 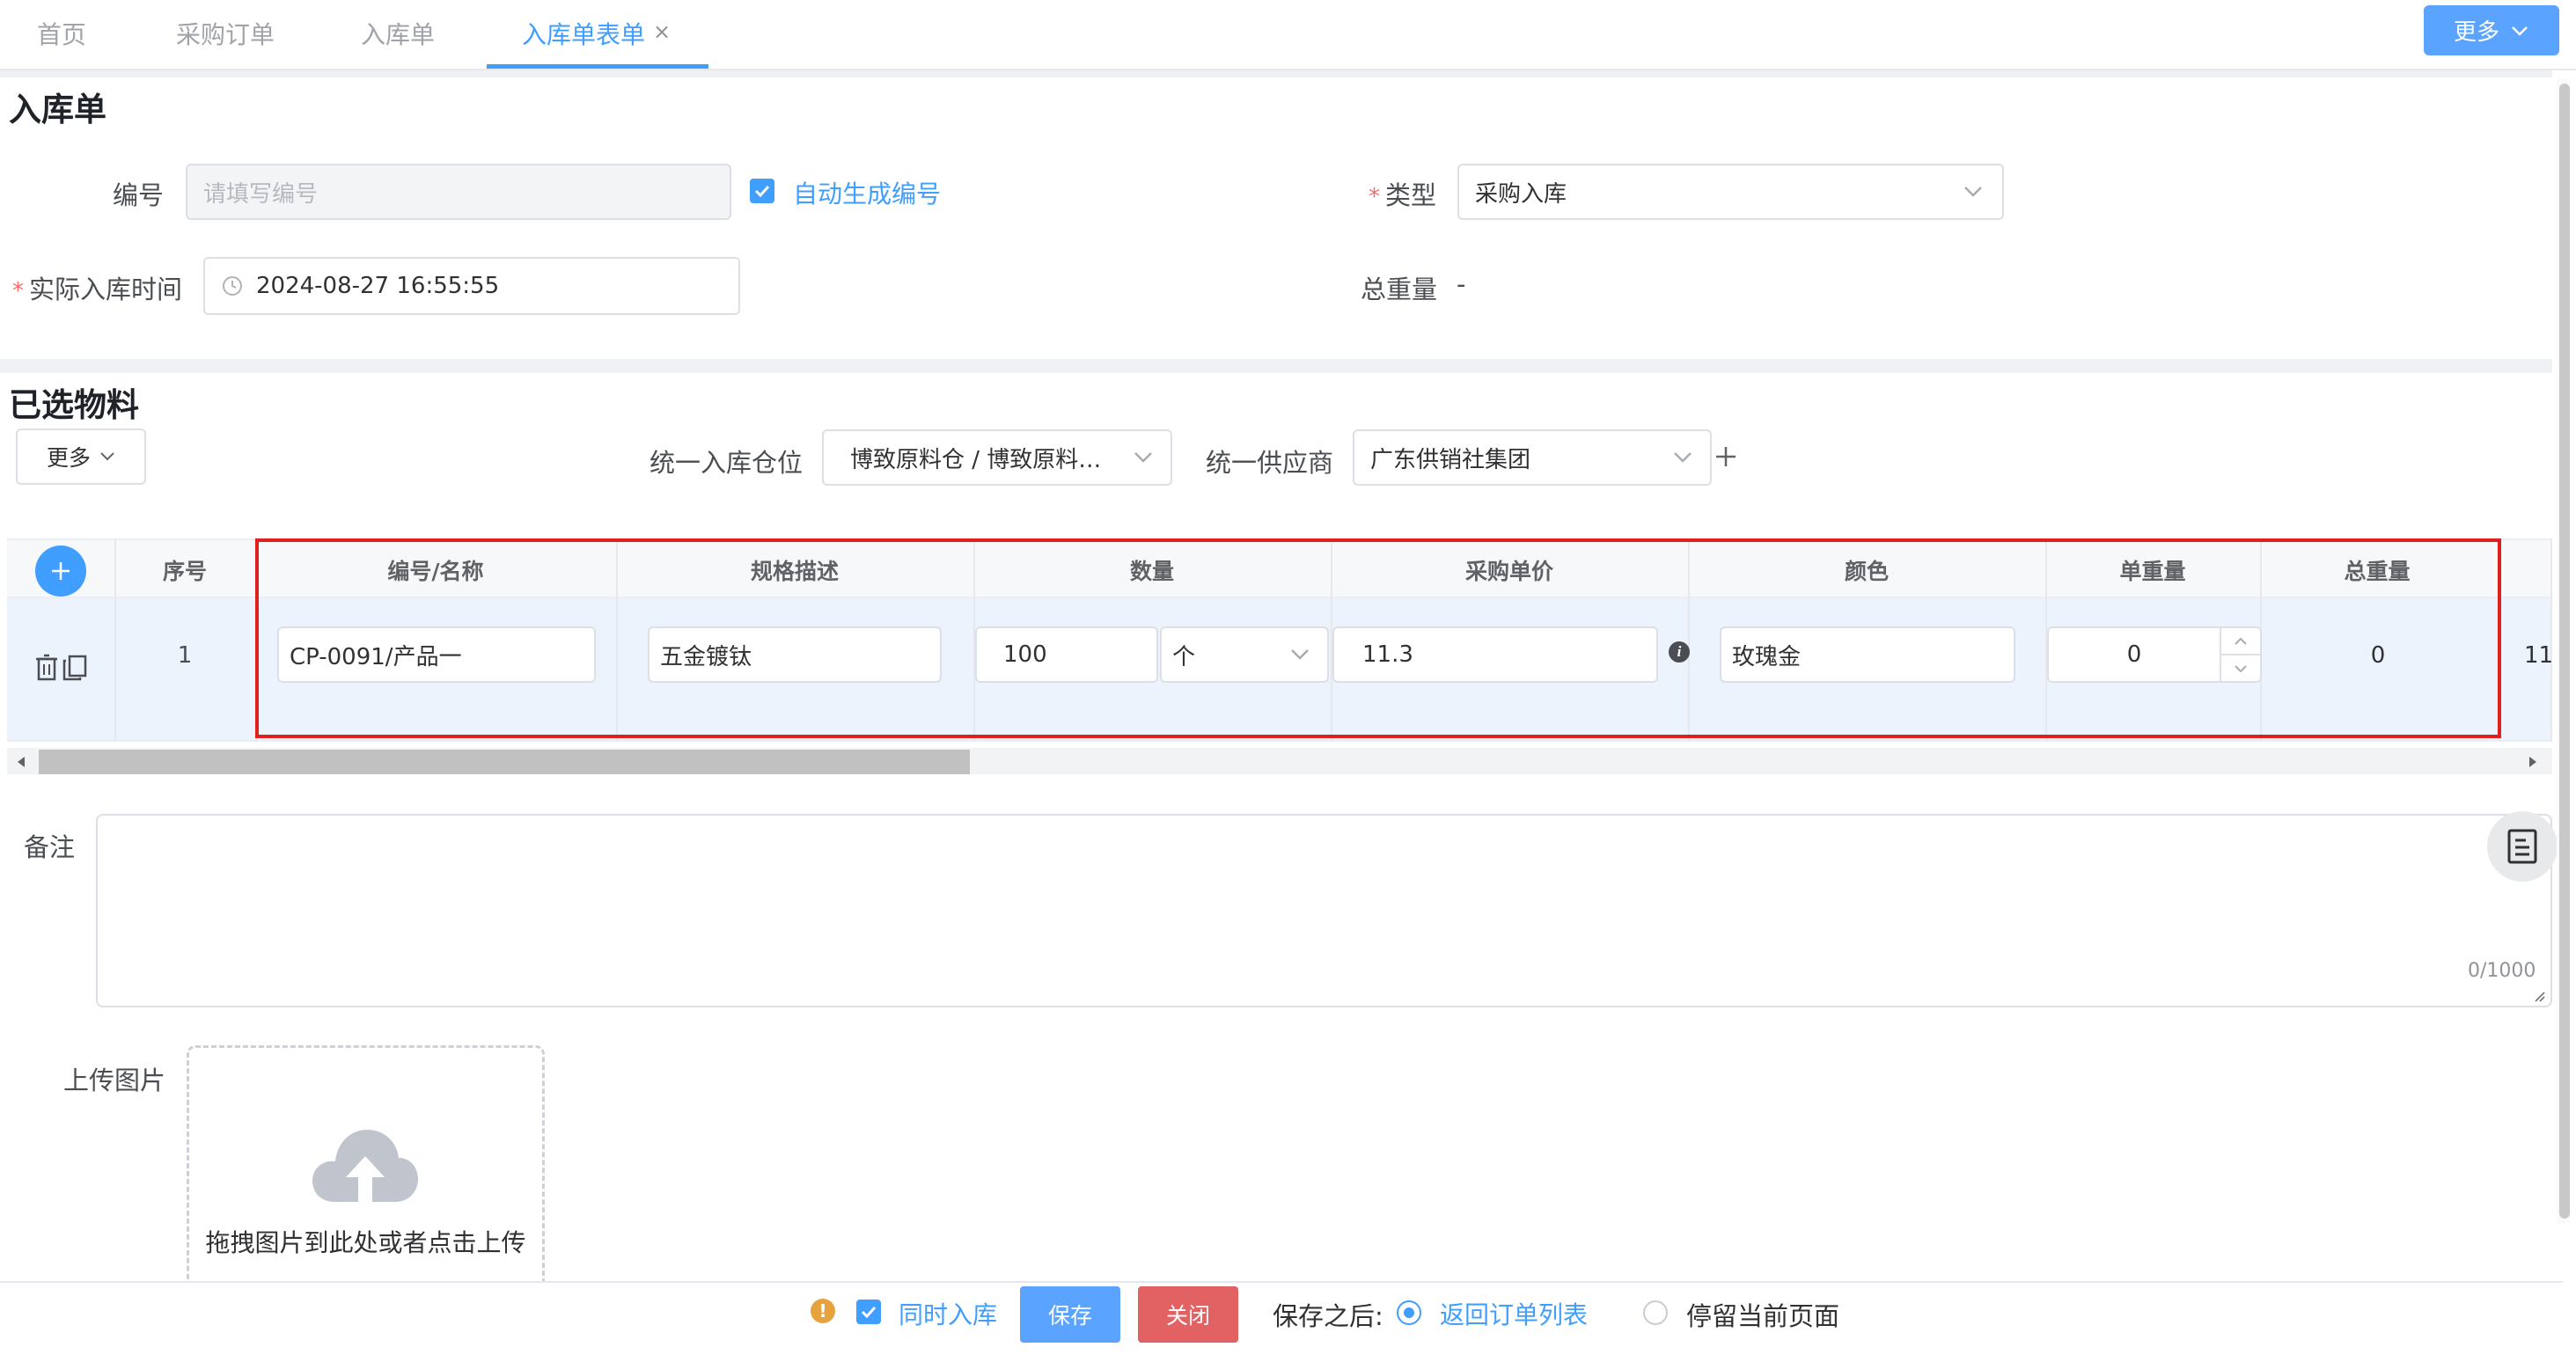 I want to click on tab-stock-in-form: 入库单表单, so click(x=583, y=33).